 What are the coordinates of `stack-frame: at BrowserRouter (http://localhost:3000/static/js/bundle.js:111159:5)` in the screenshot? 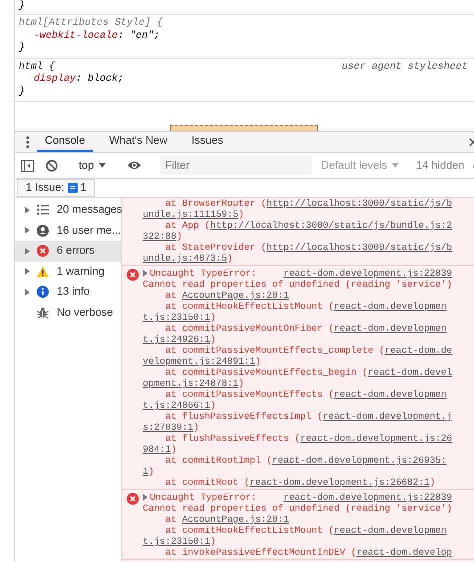 It's located at (297, 209).